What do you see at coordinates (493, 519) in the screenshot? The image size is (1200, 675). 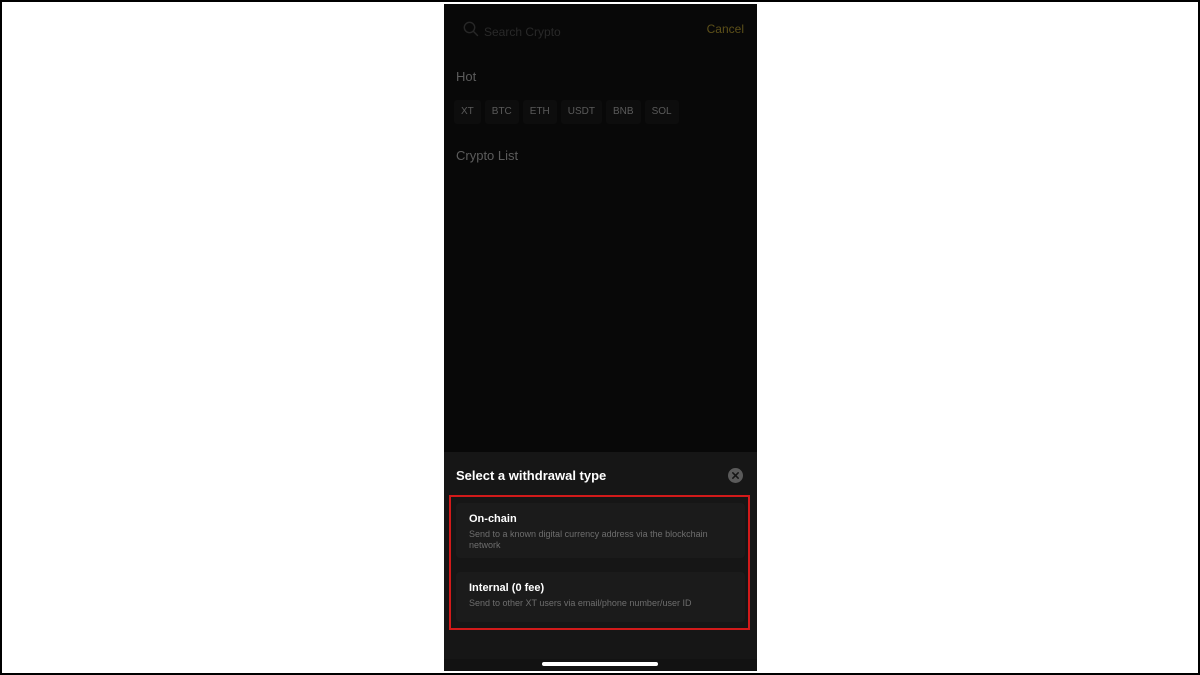 I see `option-title: On-chain` at bounding box center [493, 519].